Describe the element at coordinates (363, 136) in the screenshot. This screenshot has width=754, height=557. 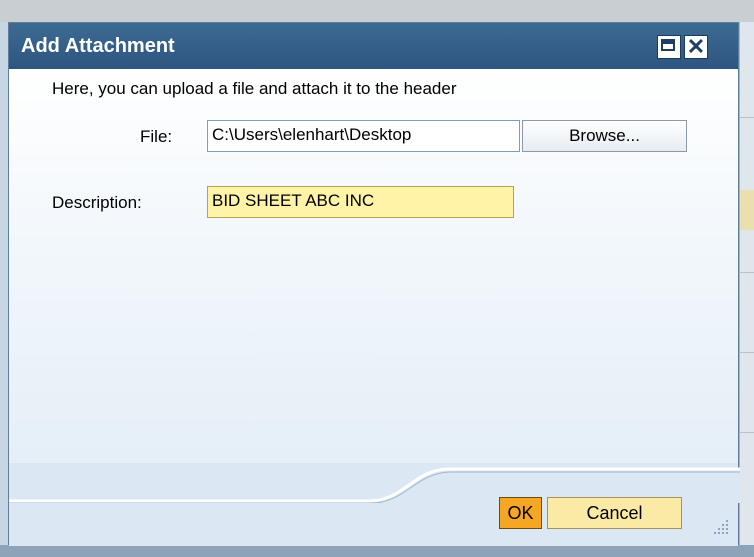
I see `file-path-field: C:\Users\elenhart\Desktop` at that location.